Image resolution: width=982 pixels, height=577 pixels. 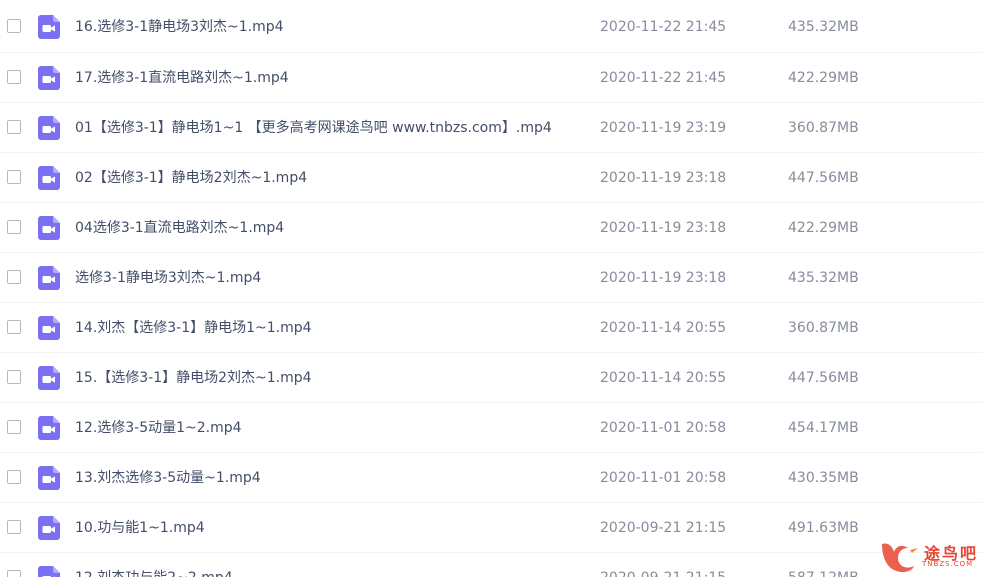 I want to click on file-name: 04选修3-1直流电路刘杰~1.mp4, so click(x=179, y=228).